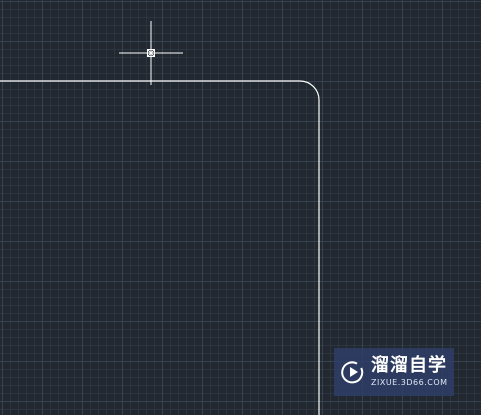 The image size is (481, 415). What do you see at coordinates (409, 365) in the screenshot?
I see `watermark-title: 溜溜自学` at bounding box center [409, 365].